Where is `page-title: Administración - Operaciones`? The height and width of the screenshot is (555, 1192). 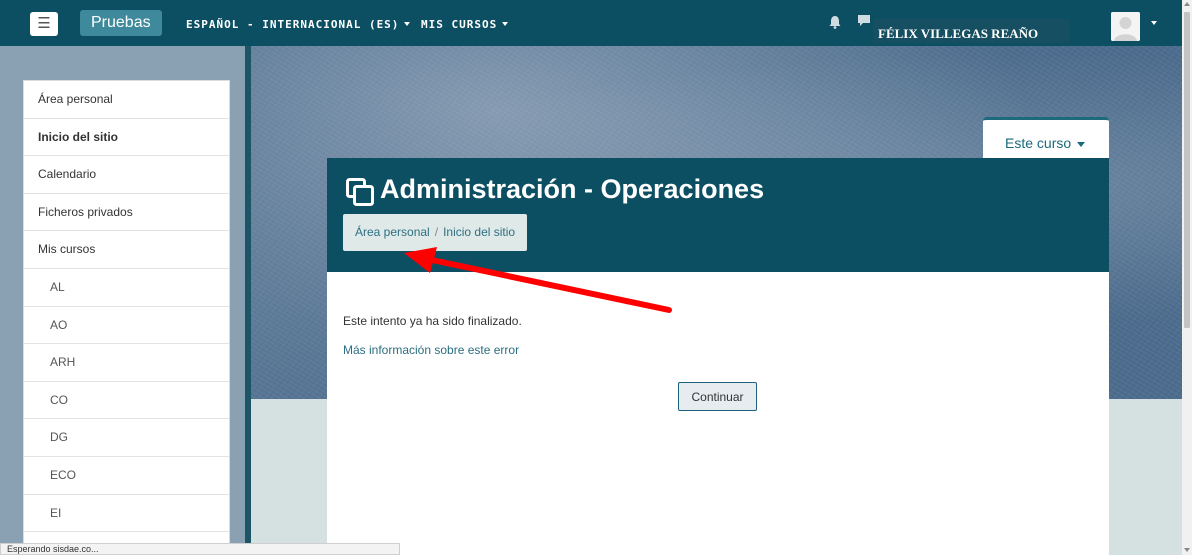
page-title: Administración - Operaciones is located at coordinates (572, 189).